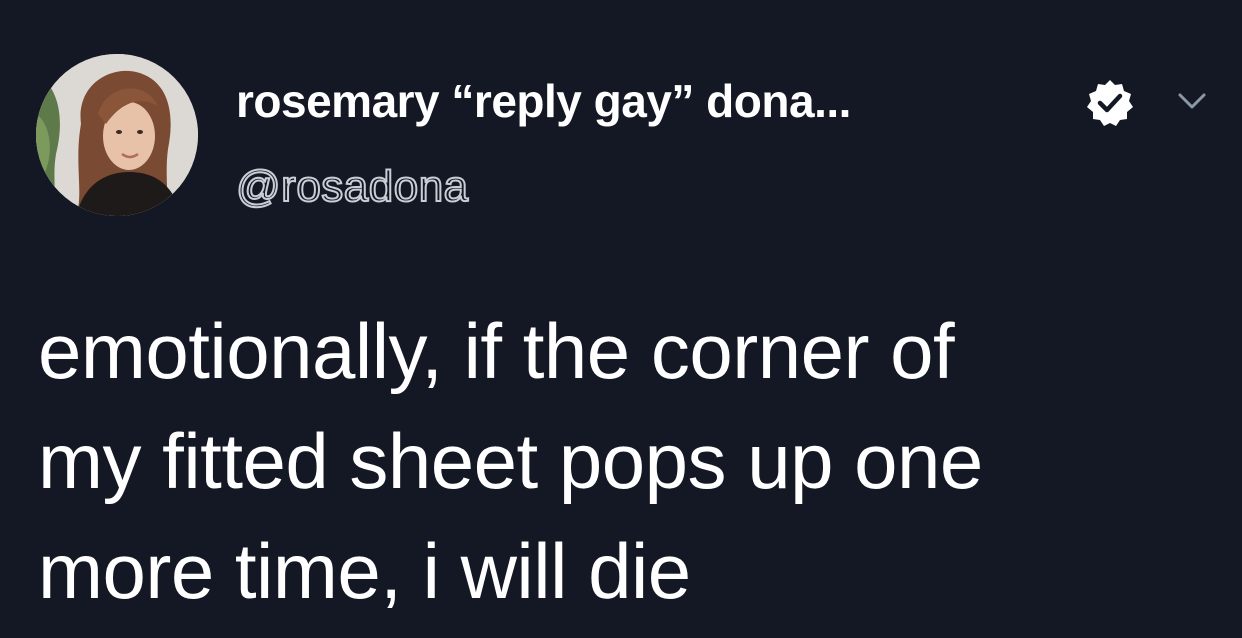 Image resolution: width=1242 pixels, height=638 pixels. What do you see at coordinates (496, 351) in the screenshot?
I see `tweet-text-line: emotionally, if the corner of` at bounding box center [496, 351].